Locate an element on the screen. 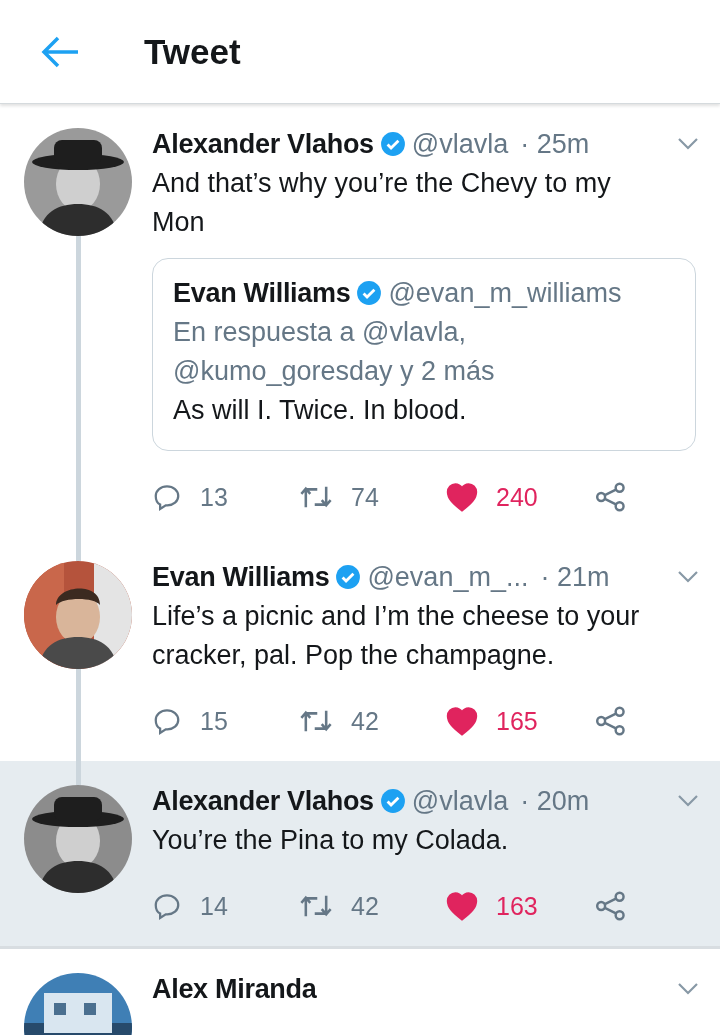 This screenshot has height=1035, width=720. tweet-text: Life’s a picnic and I’m the cheese to your cracker, pal. Pop the champagne. is located at coordinates (396, 636).